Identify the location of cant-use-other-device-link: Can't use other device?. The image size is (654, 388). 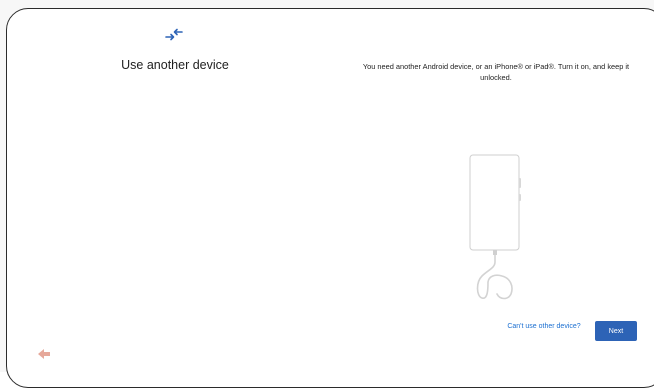
(544, 326).